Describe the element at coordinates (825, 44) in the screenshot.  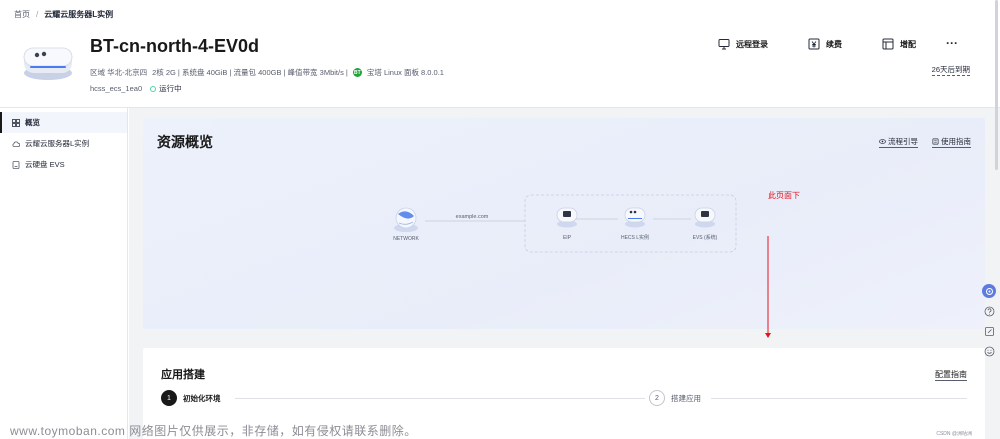
I see `renew-button: 续费` at that location.